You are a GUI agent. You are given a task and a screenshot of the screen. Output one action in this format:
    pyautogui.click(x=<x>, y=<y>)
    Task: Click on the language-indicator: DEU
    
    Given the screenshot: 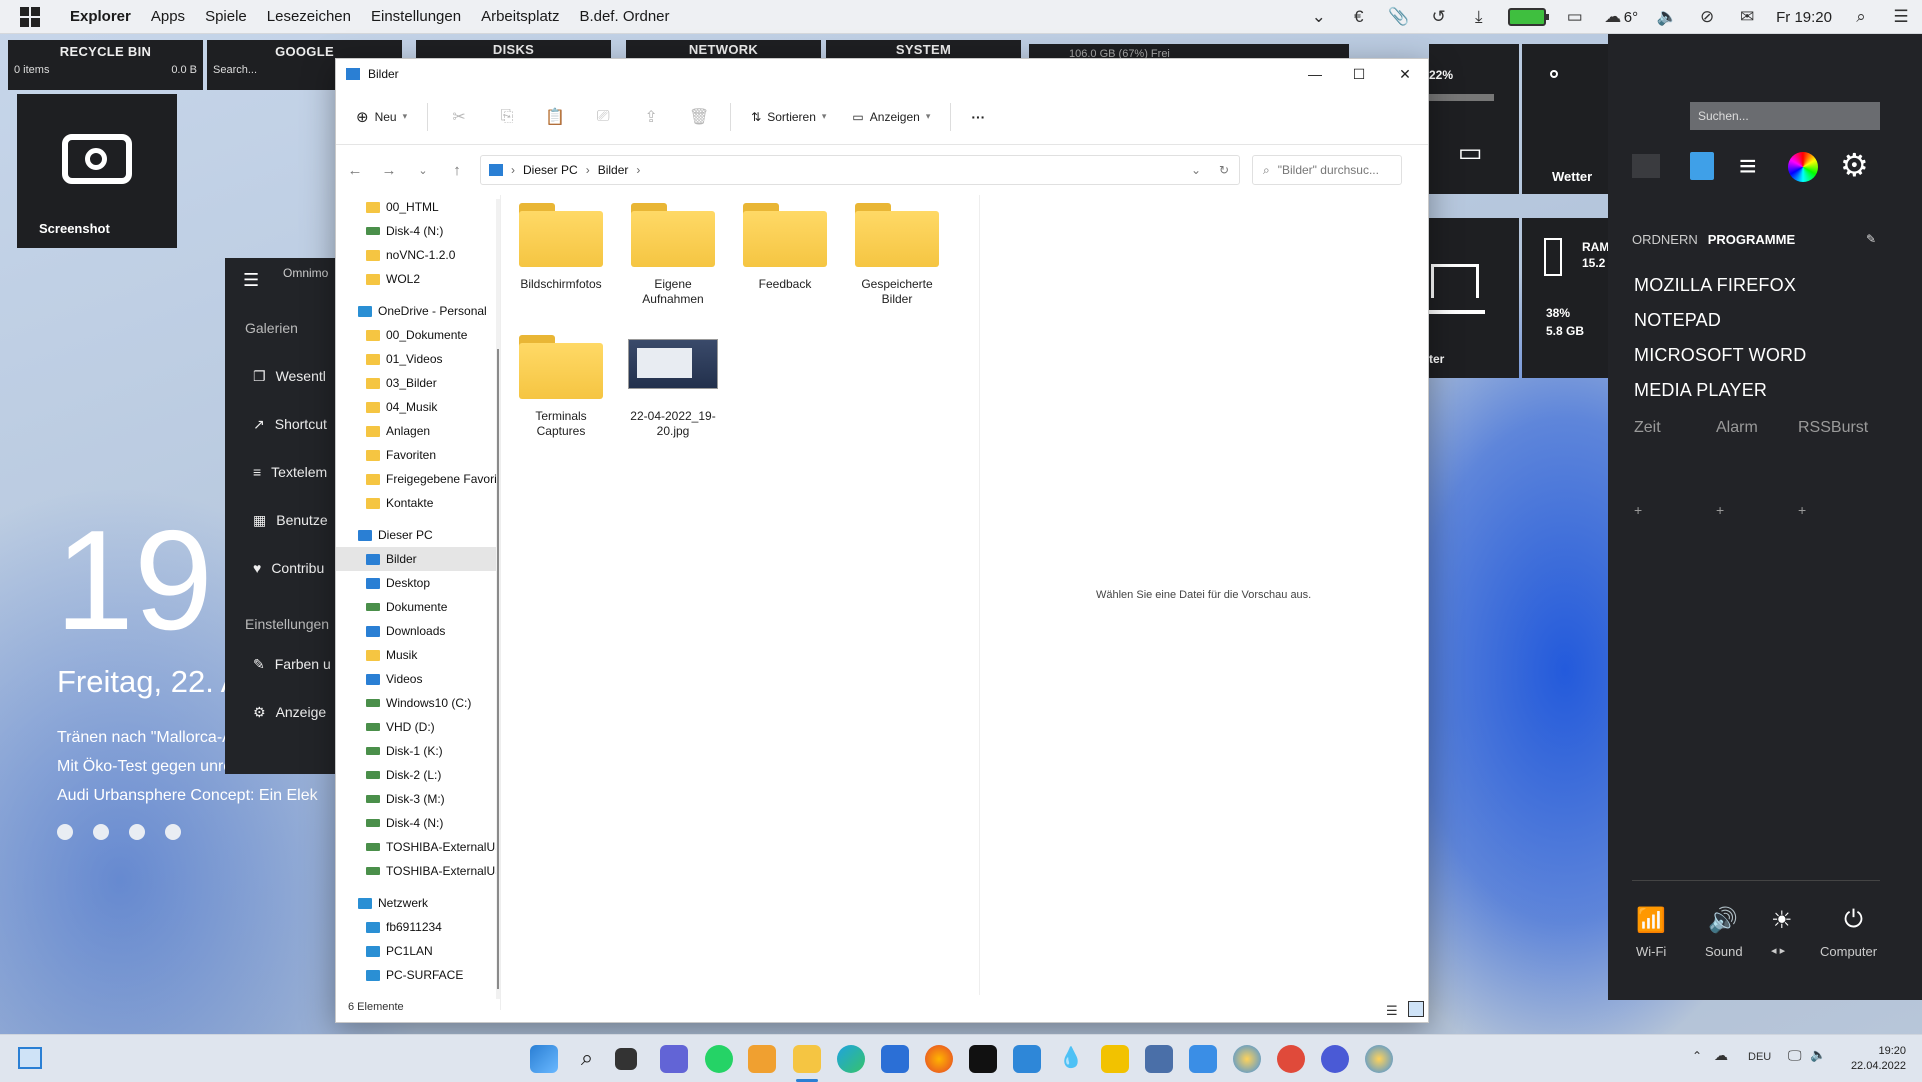 What is the action you would take?
    pyautogui.click(x=1759, y=1057)
    